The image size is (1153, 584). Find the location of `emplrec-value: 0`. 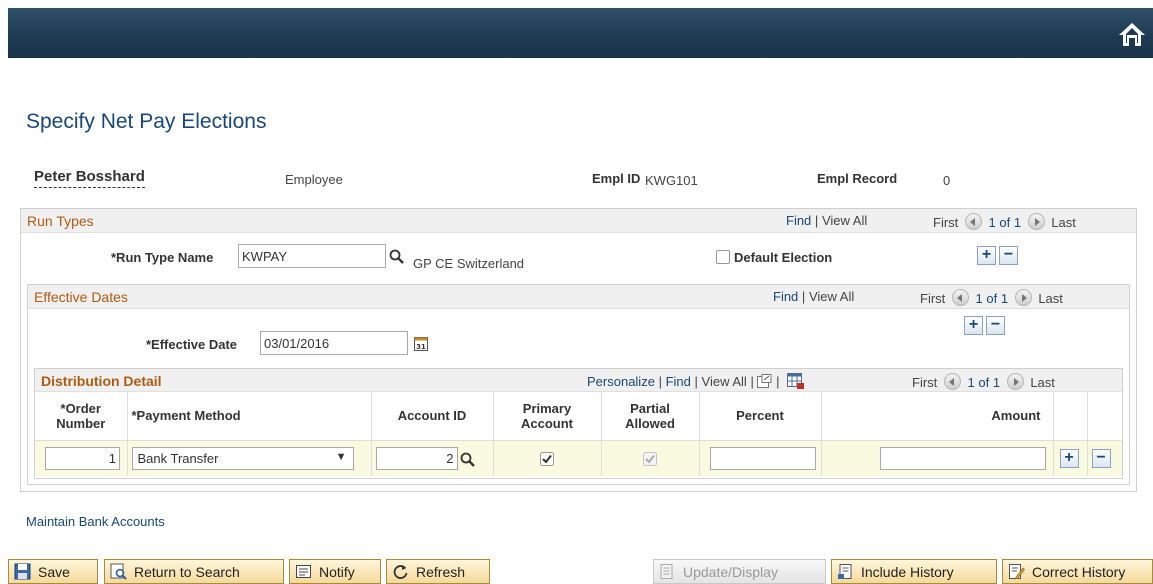

emplrec-value: 0 is located at coordinates (947, 180).